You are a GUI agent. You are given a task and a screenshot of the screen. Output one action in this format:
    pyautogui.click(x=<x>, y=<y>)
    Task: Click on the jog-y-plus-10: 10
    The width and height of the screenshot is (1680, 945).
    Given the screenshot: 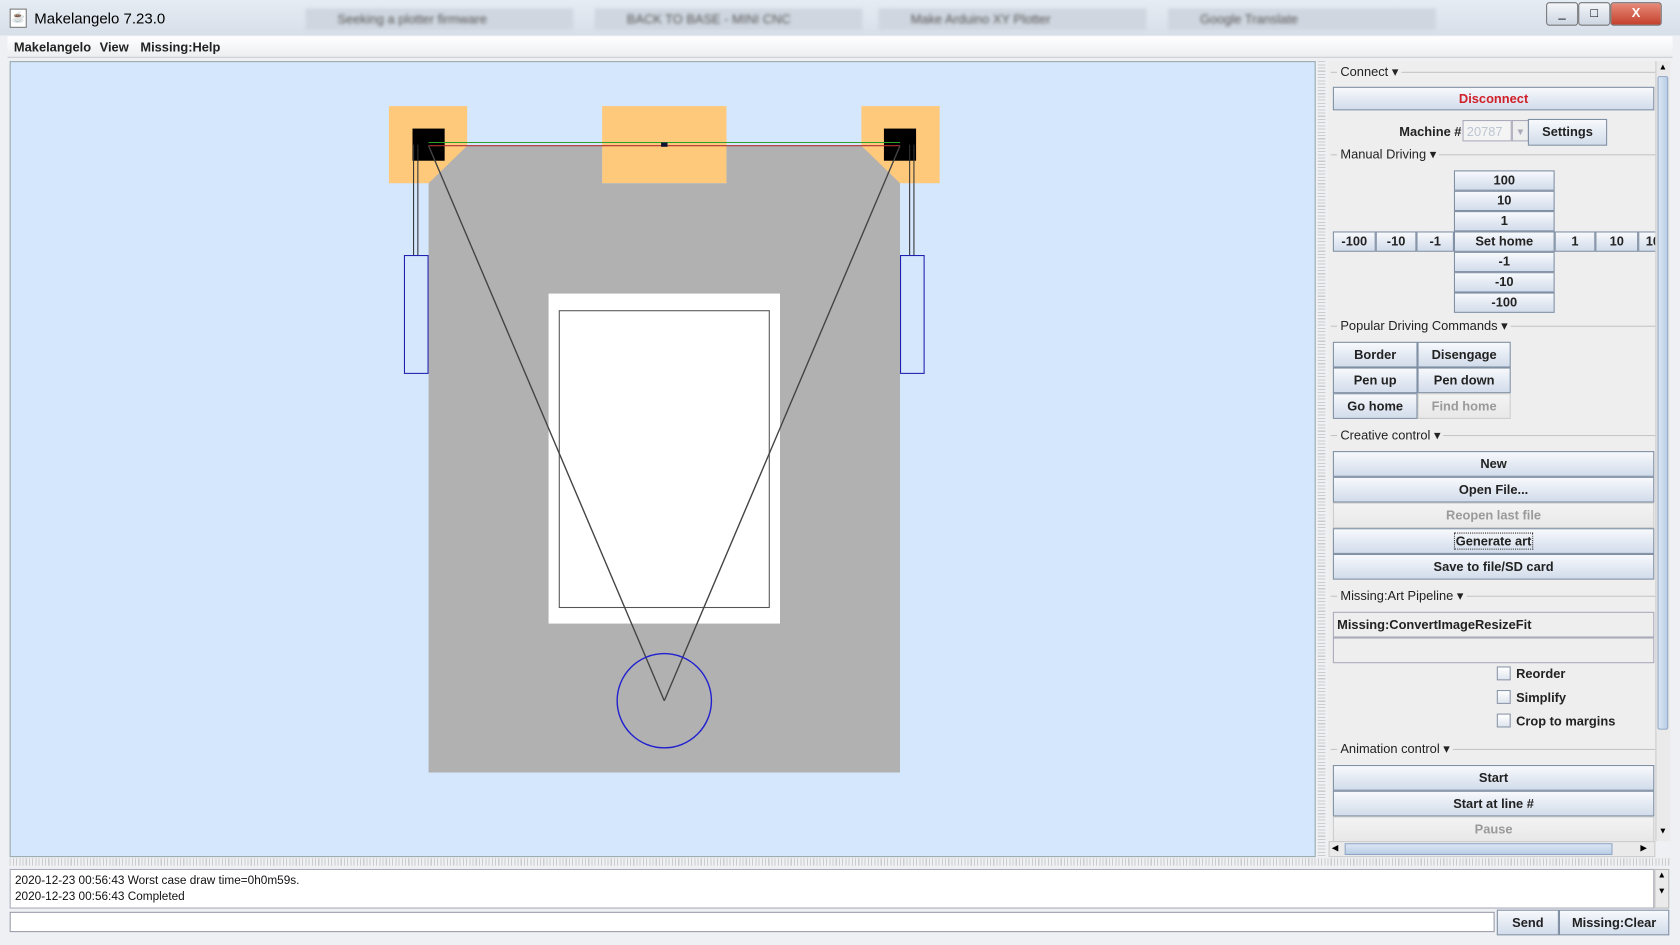 What is the action you would take?
    pyautogui.click(x=1504, y=201)
    